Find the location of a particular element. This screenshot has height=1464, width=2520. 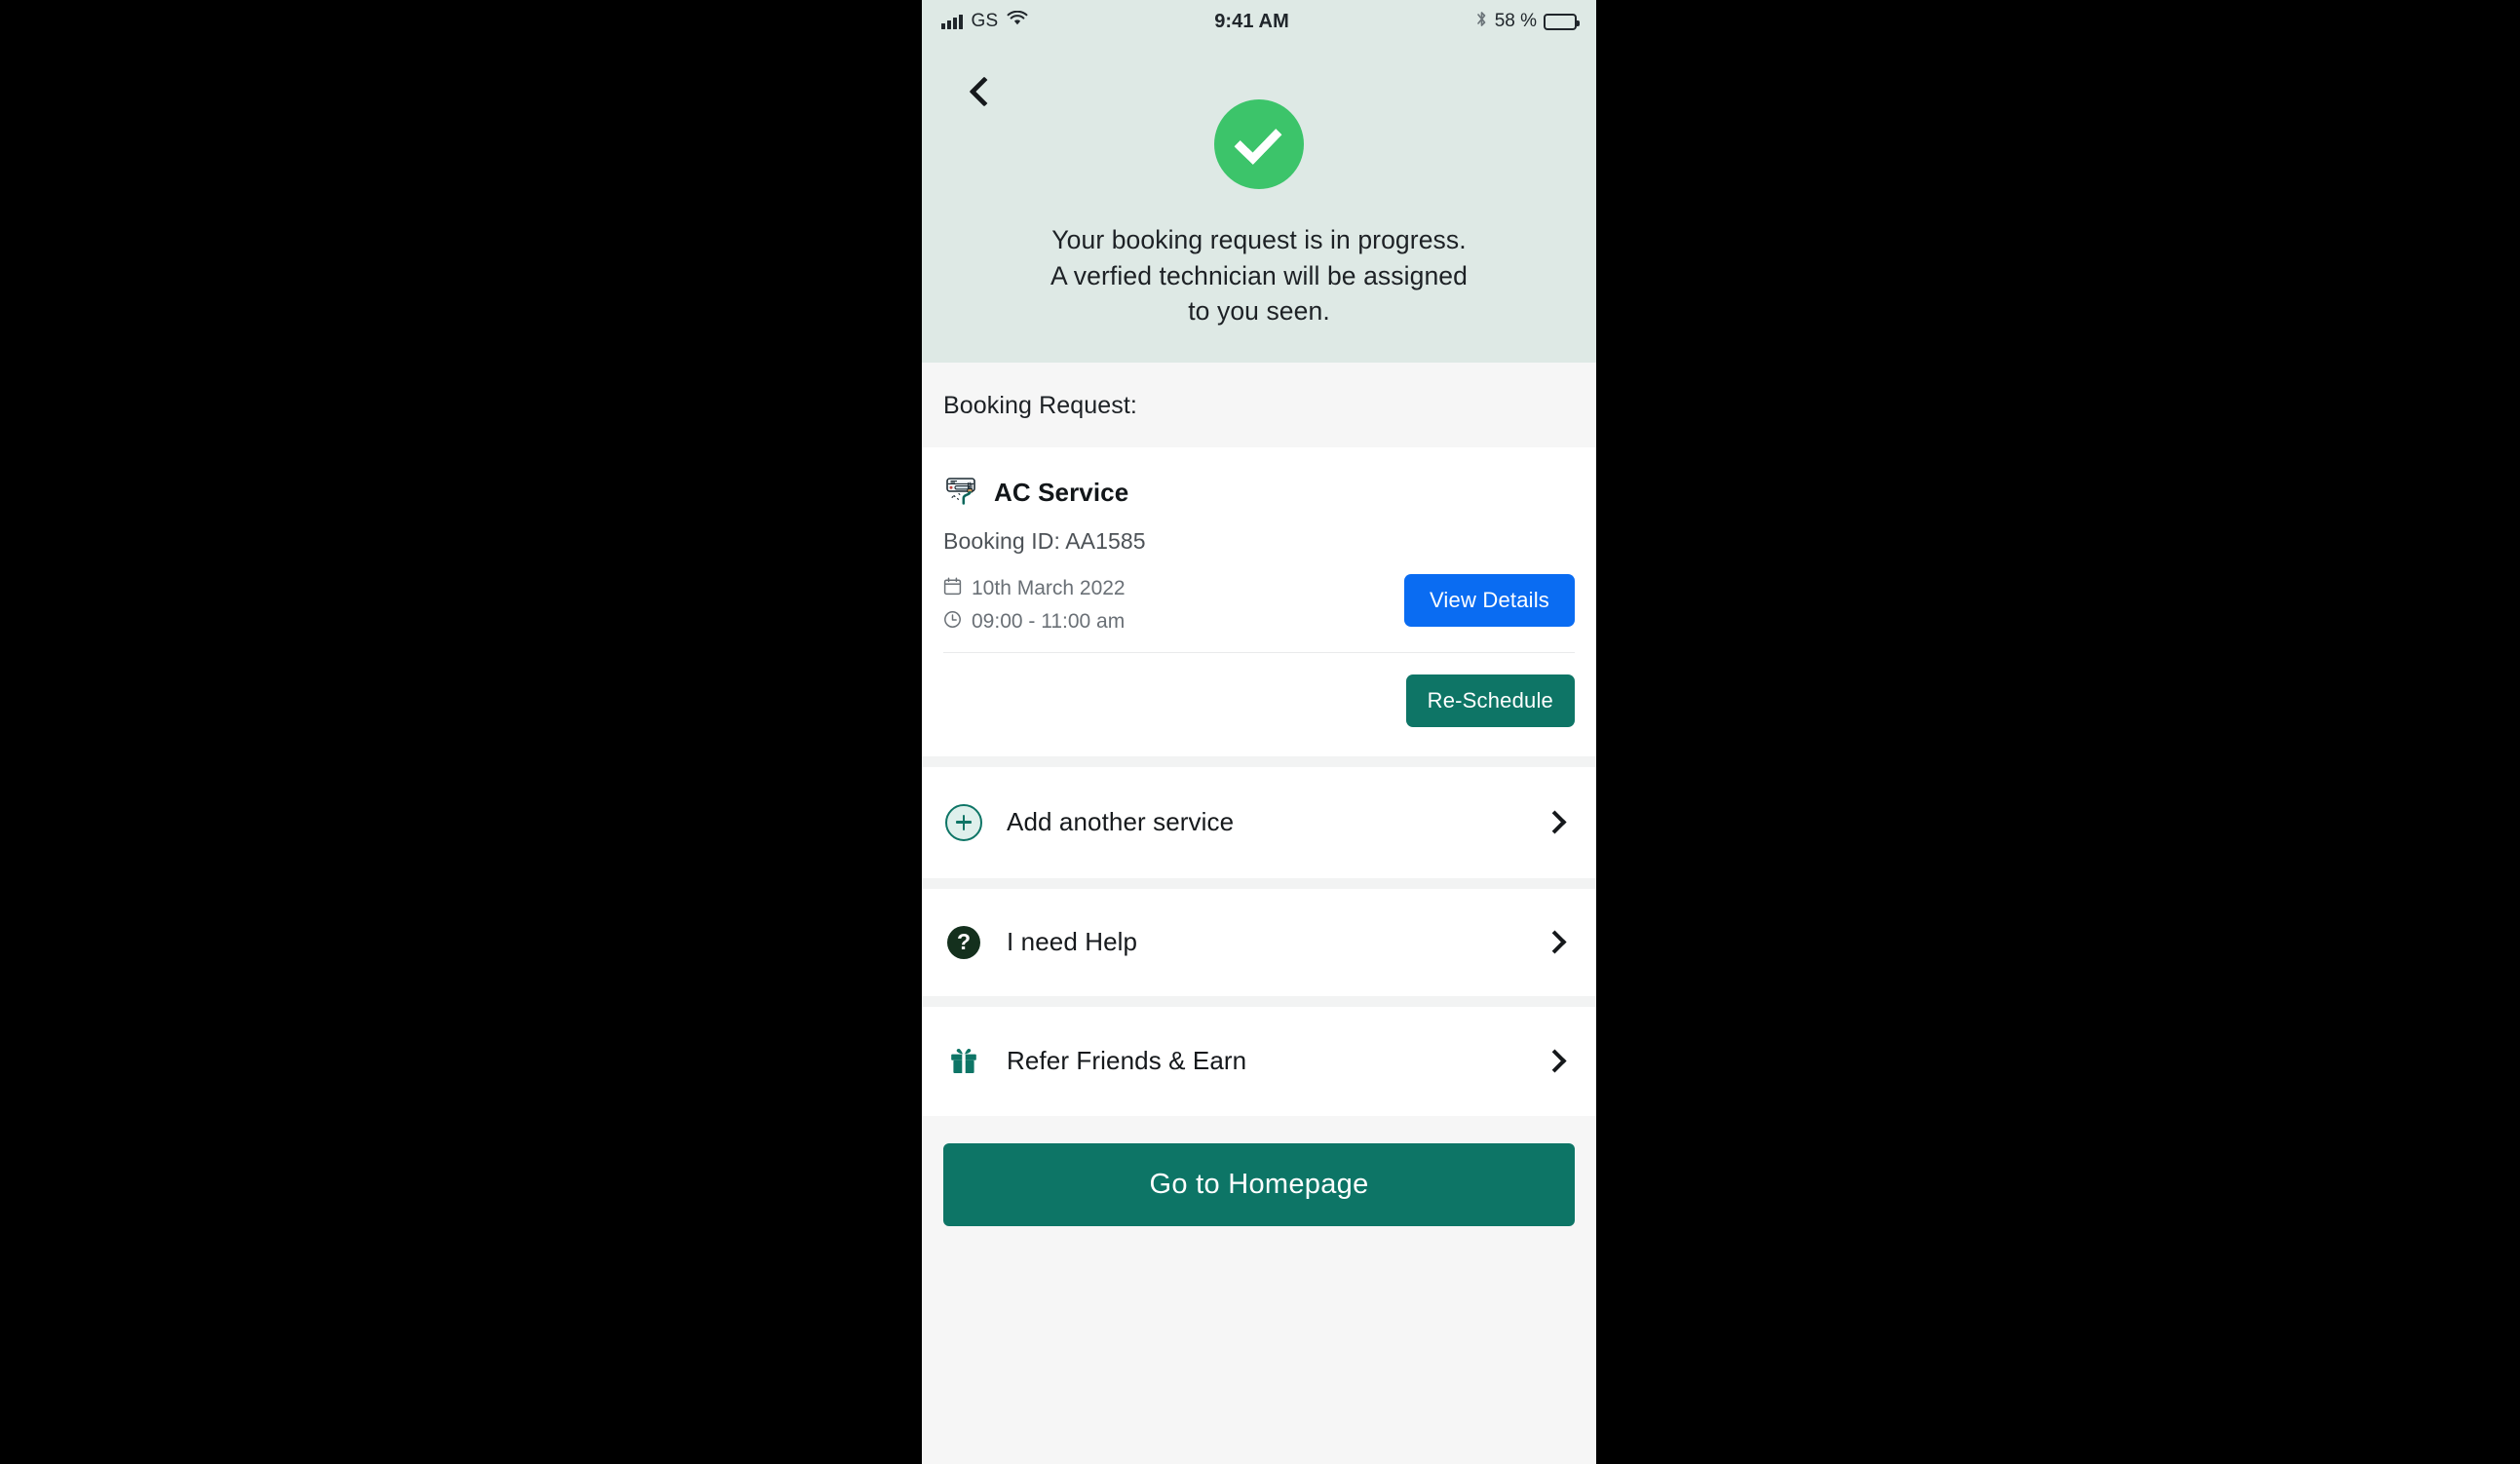

checkmark-glyph is located at coordinates (1257, 140).